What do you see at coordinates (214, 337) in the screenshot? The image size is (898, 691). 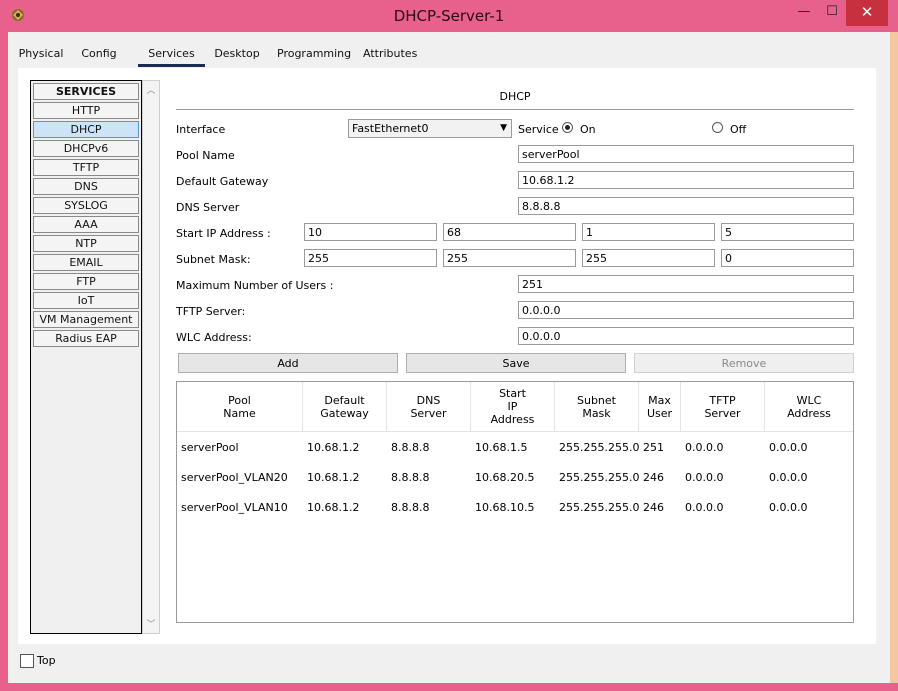 I see `wlc-address-label: WLC Address:` at bounding box center [214, 337].